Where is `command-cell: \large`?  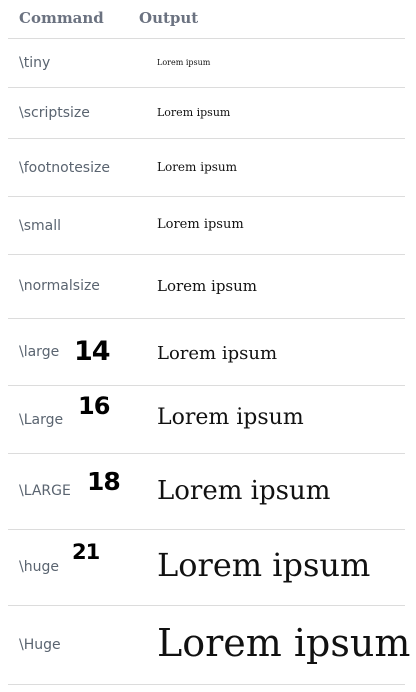 command-cell: \large is located at coordinates (39, 352).